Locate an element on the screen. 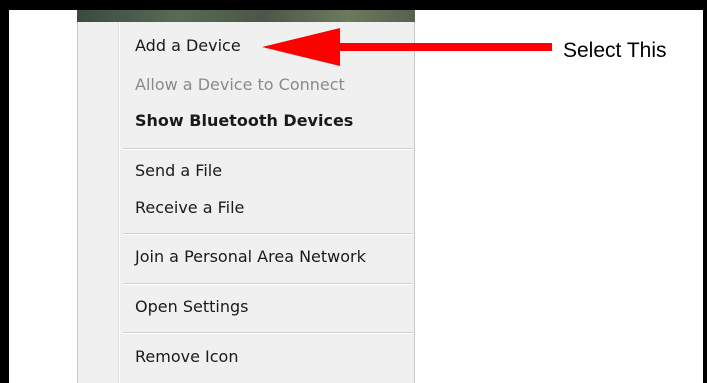 The width and height of the screenshot is (707, 383). menu-icon-gutter is located at coordinates (98, 202).